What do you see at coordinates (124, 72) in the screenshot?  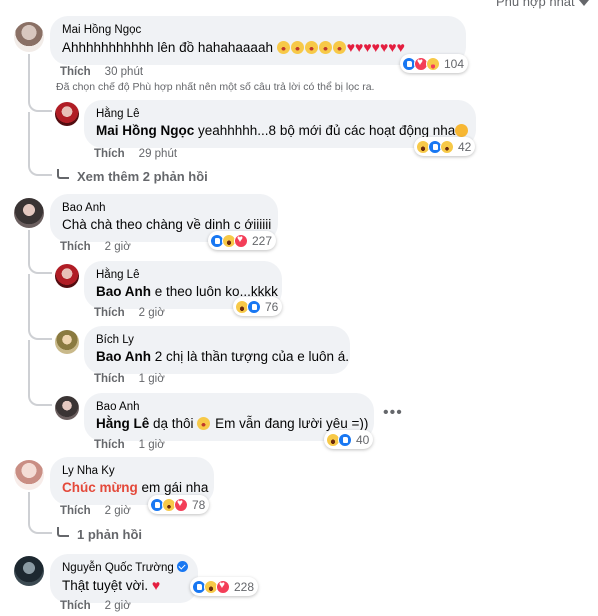 I see `comment-time: 30 phút` at bounding box center [124, 72].